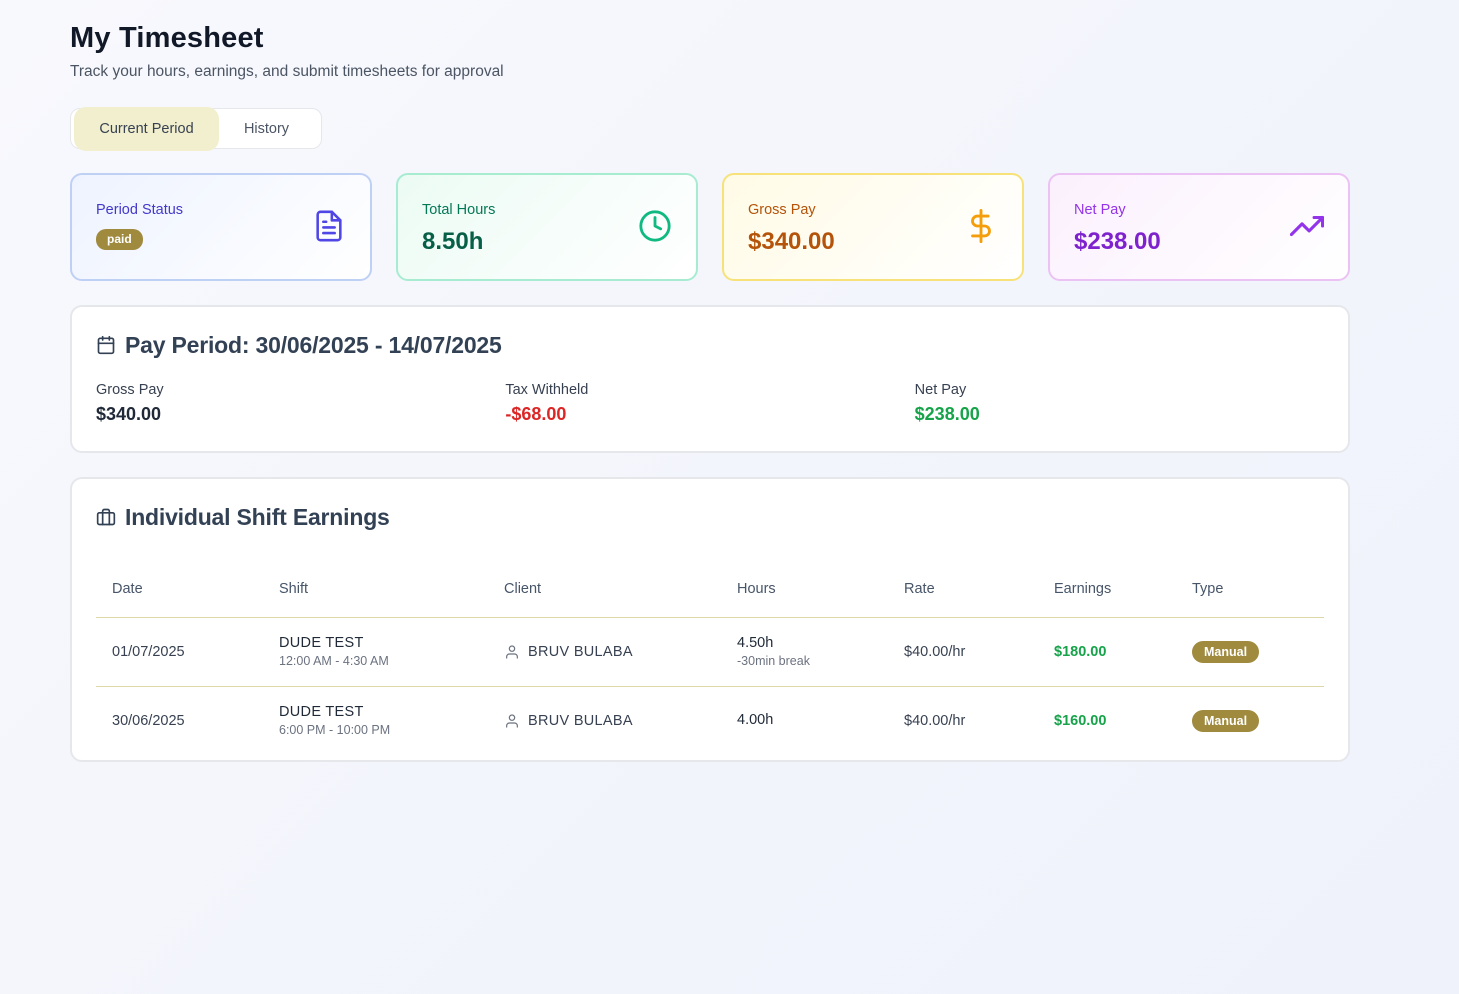 The width and height of the screenshot is (1459, 994). I want to click on summary-net: Net Pay $238.00, so click(1119, 403).